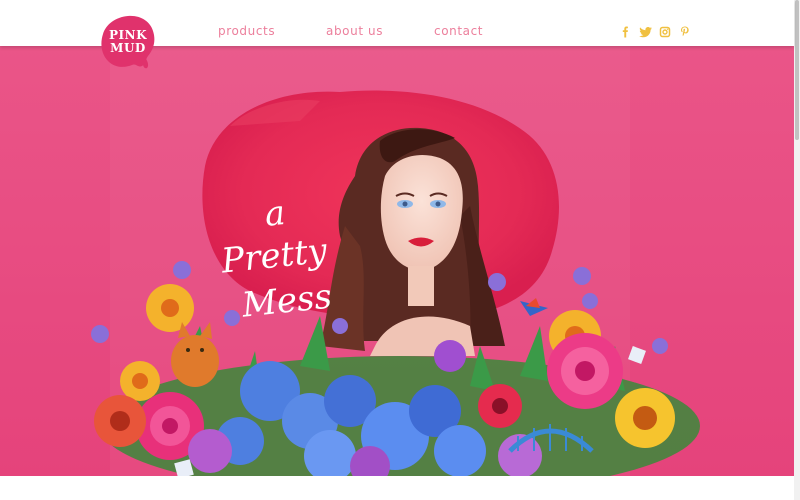  Describe the element at coordinates (646, 32) in the screenshot. I see `twitter-icon` at that location.